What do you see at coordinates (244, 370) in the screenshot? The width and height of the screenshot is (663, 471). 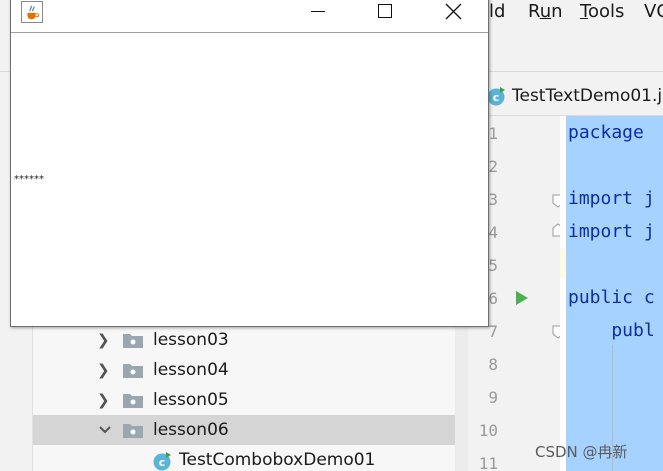 I see `tree-item-lesson04: ❯ lesson04` at bounding box center [244, 370].